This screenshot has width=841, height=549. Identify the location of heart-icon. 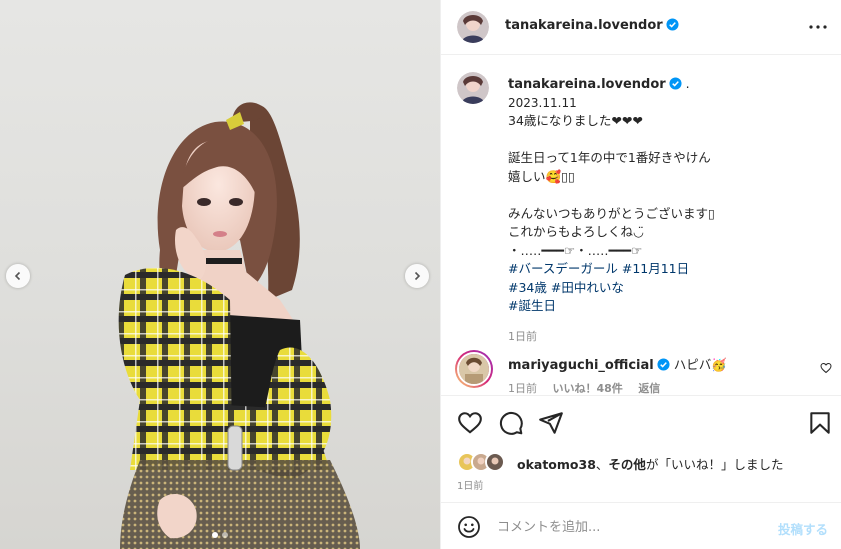
(470, 423).